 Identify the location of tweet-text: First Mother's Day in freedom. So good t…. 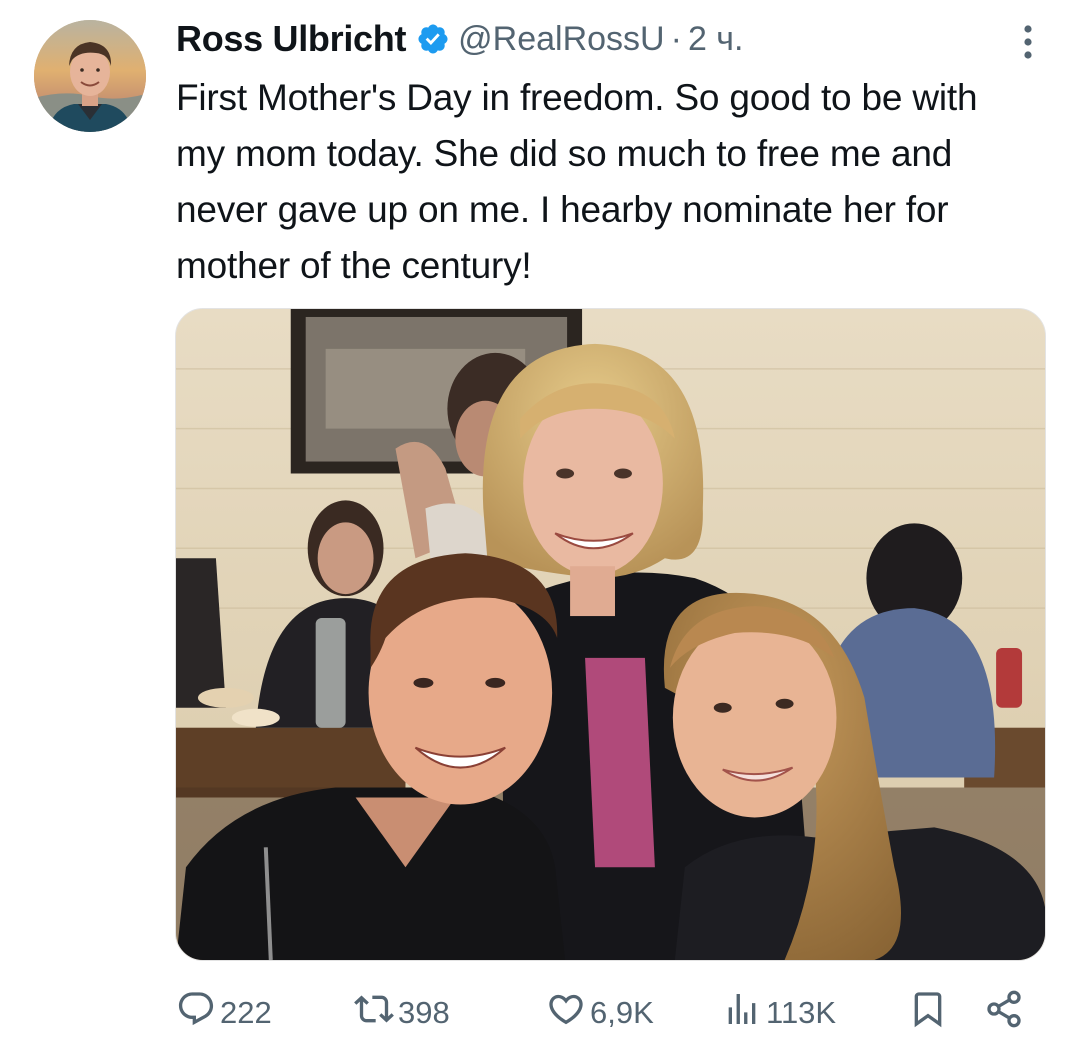
(577, 181).